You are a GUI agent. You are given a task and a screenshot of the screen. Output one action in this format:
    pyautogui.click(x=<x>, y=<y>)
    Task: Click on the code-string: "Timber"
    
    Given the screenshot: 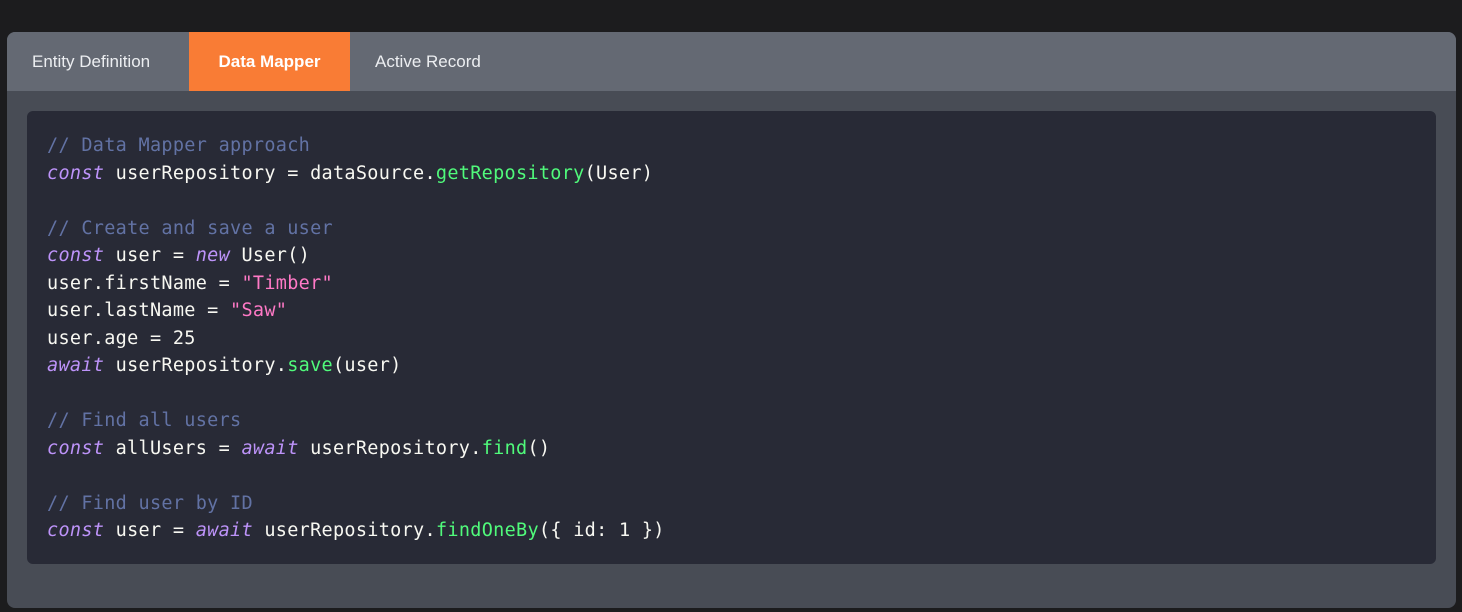 What is the action you would take?
    pyautogui.click(x=287, y=283)
    